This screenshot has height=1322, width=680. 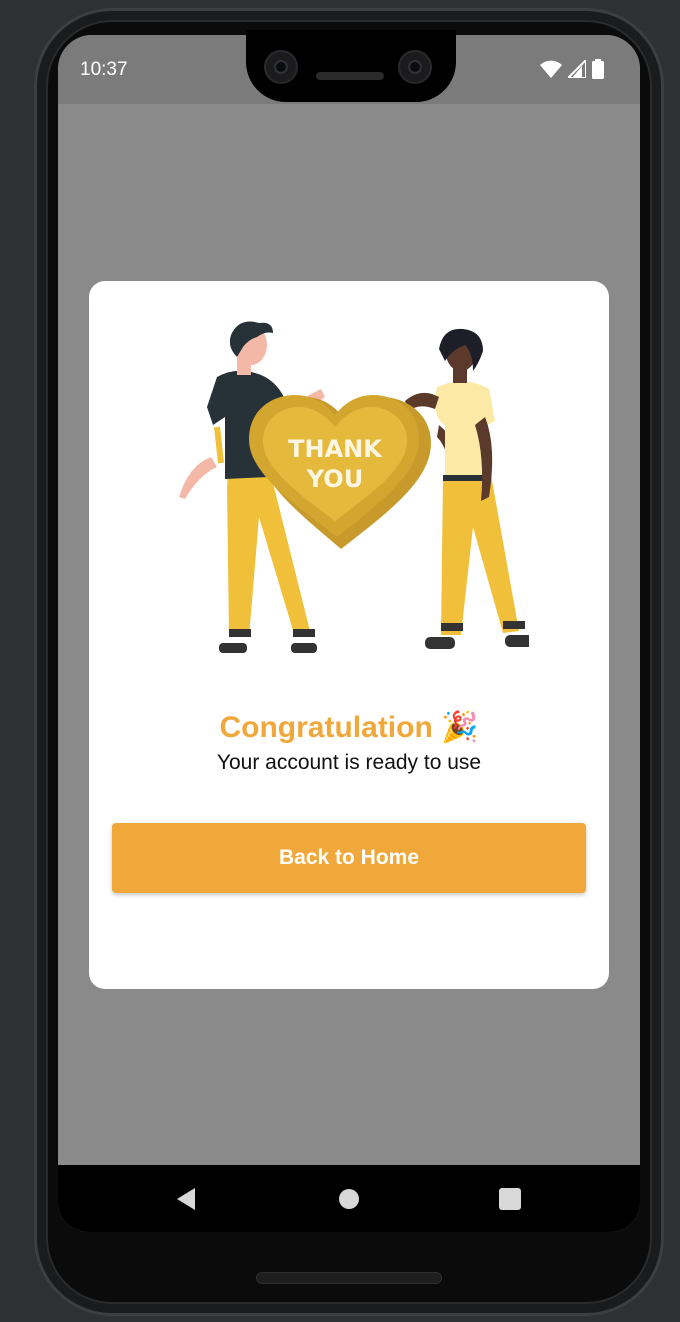 What do you see at coordinates (349, 1278) in the screenshot?
I see `bottom-speaker` at bounding box center [349, 1278].